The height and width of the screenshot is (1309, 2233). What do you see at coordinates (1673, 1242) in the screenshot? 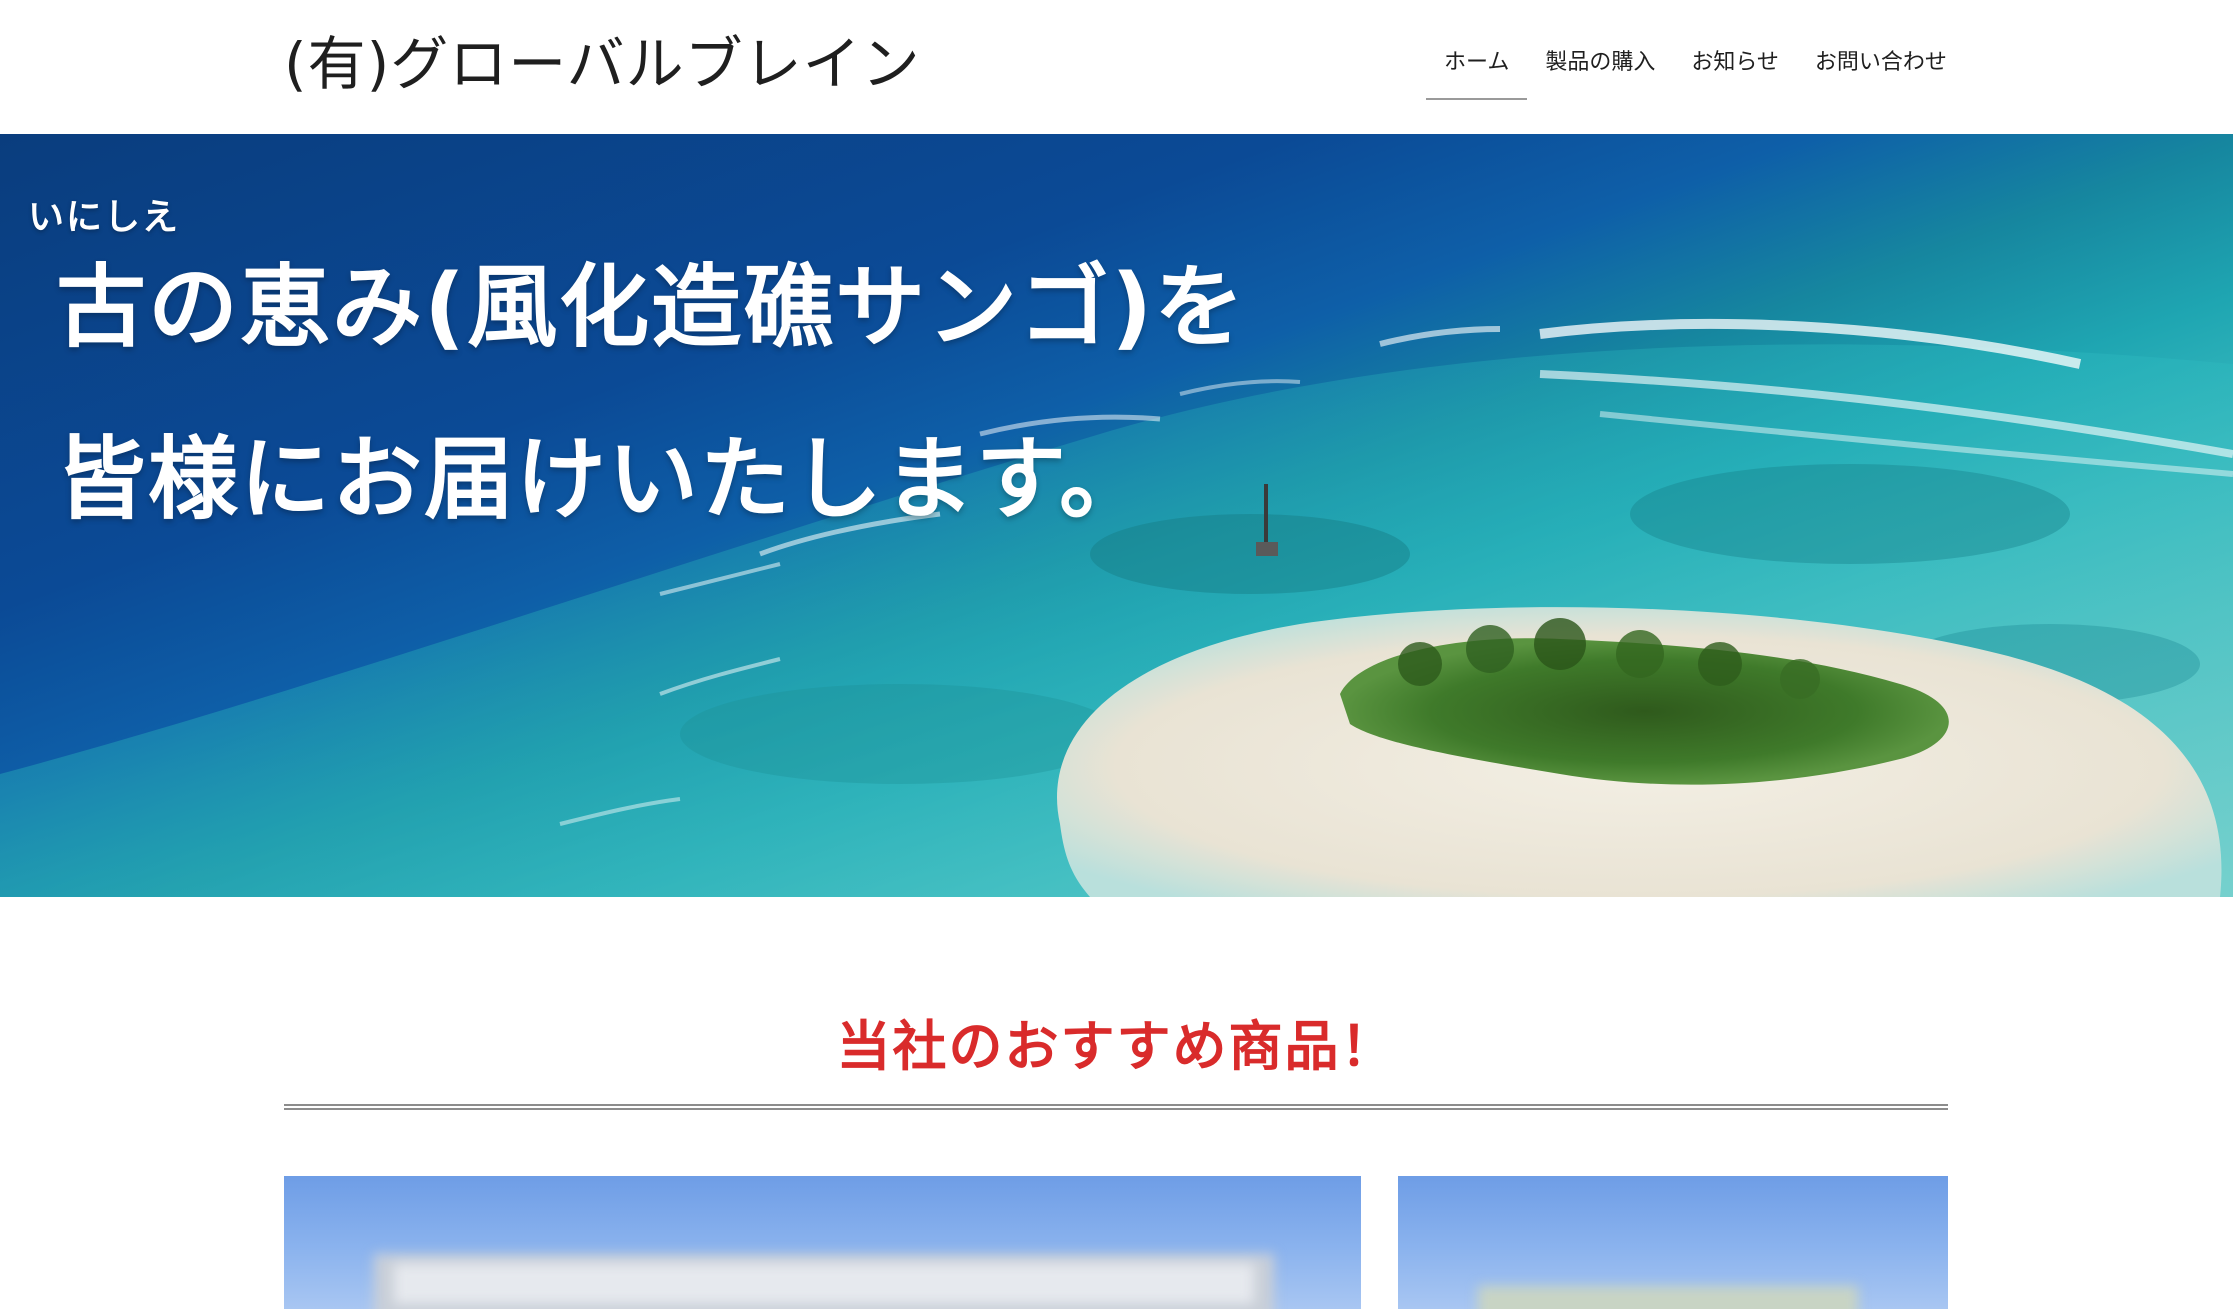
I see `product-card-2-image` at bounding box center [1673, 1242].